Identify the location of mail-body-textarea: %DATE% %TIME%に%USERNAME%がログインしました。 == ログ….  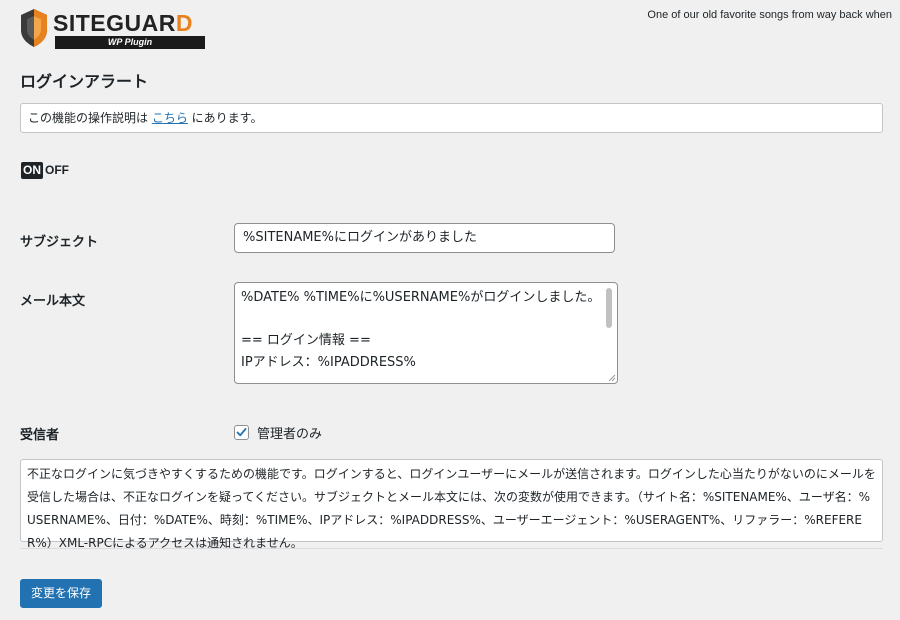
(426, 333).